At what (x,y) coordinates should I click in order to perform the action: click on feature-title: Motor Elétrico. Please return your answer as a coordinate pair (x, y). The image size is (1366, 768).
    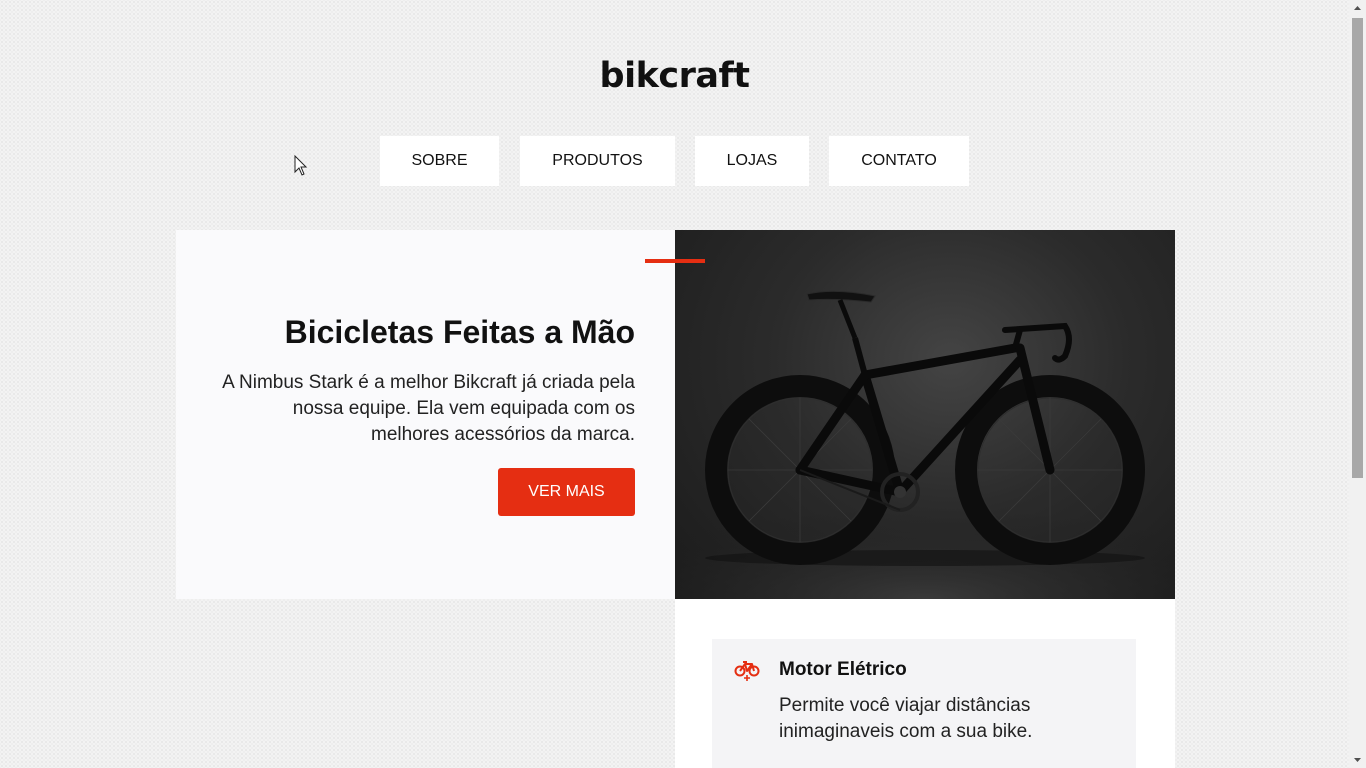
    Looking at the image, I should click on (843, 669).